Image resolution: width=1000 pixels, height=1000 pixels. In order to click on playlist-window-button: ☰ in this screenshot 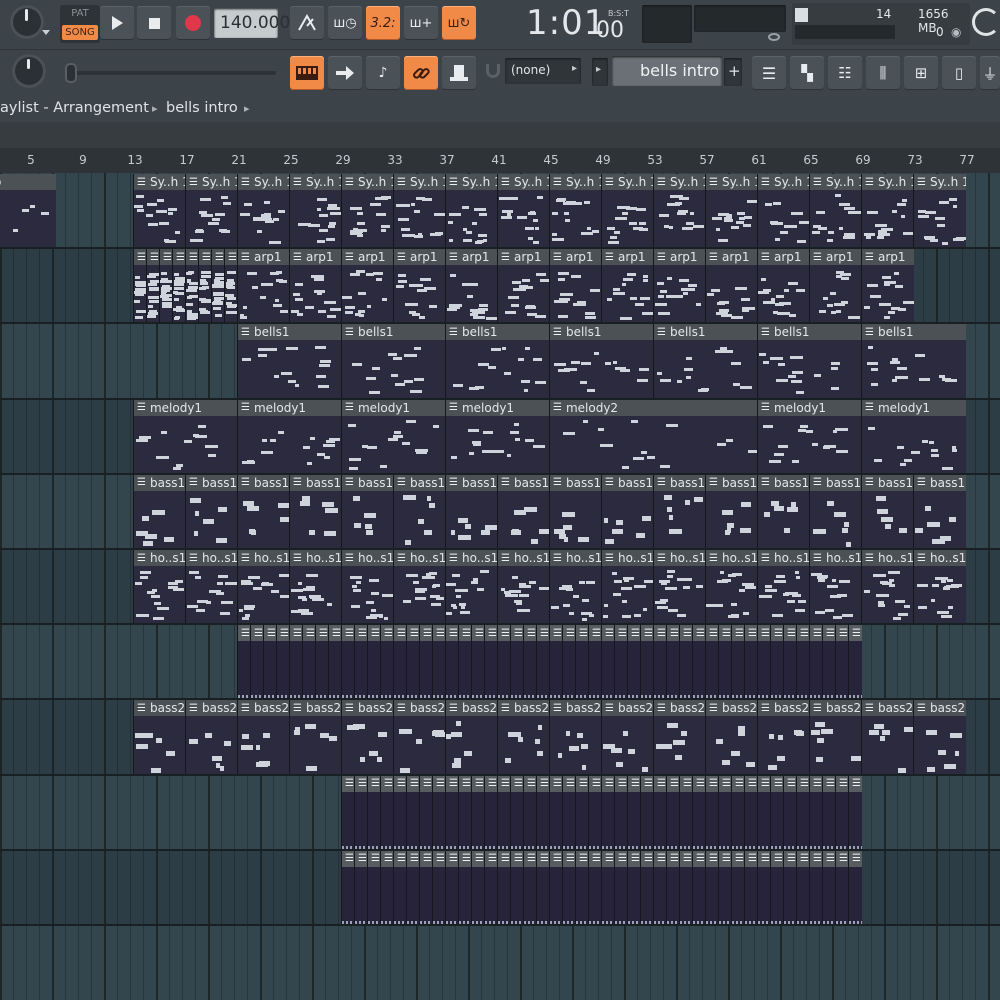, I will do `click(769, 73)`.